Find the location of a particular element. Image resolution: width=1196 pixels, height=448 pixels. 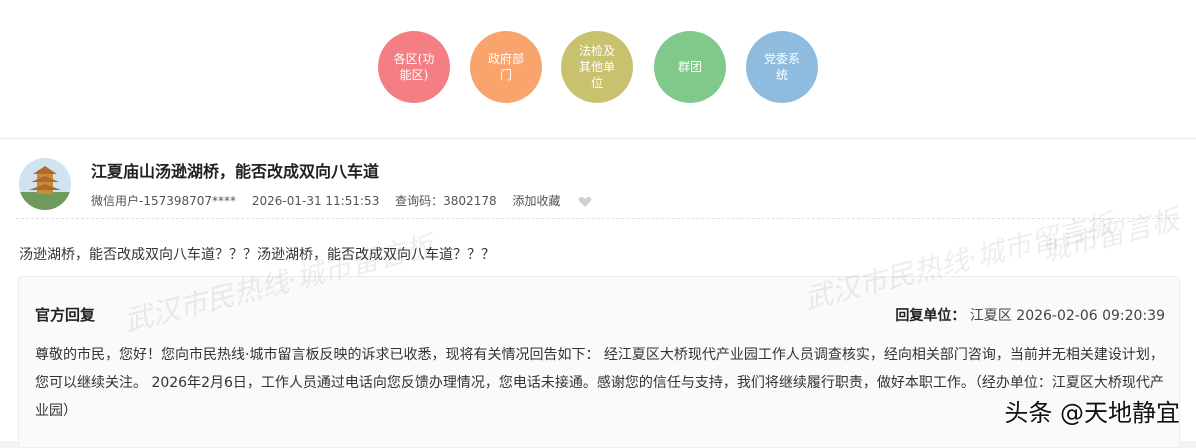

reply-unit-label: 回复单位： is located at coordinates (930, 316).